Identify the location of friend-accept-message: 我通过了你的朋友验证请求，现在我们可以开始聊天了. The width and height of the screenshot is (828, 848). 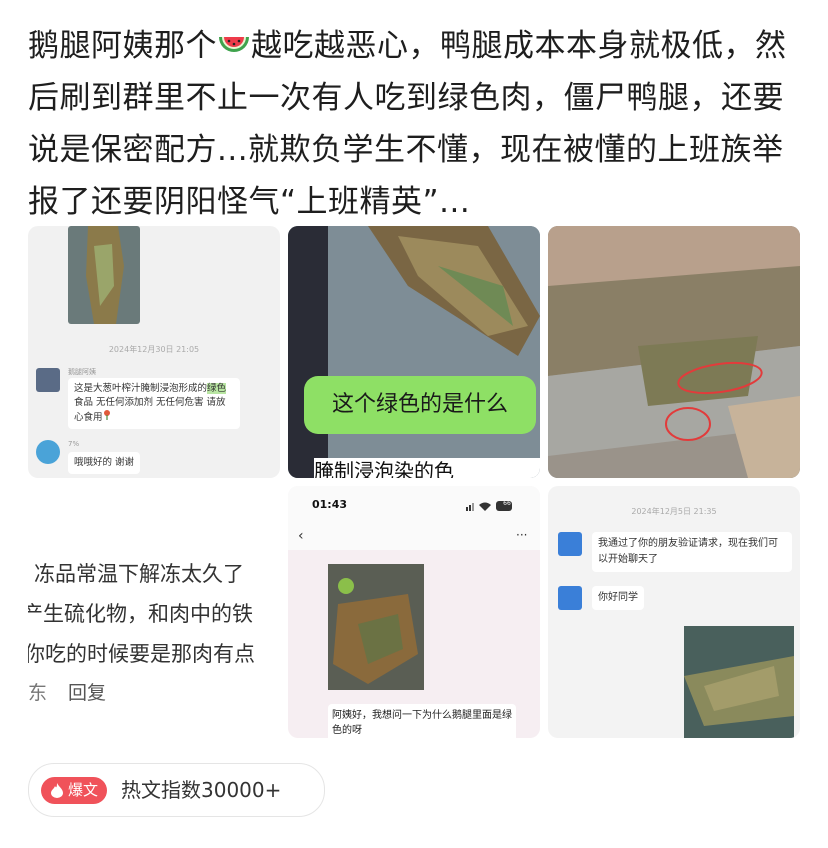
(692, 552).